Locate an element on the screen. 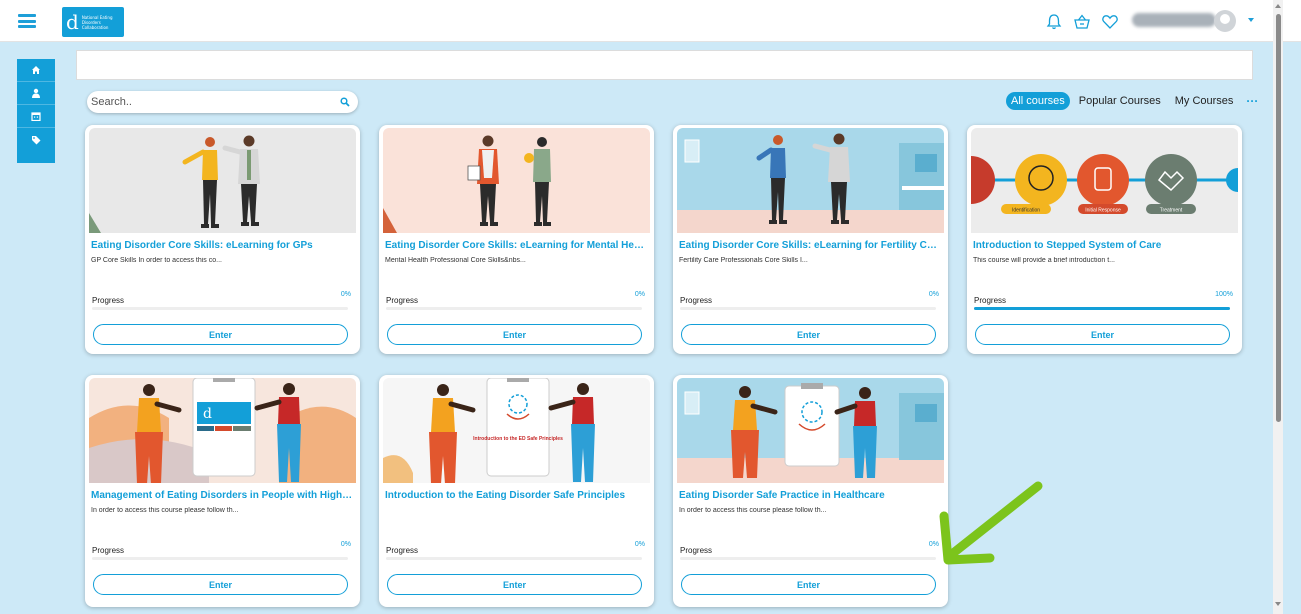  bell-icon is located at coordinates (1054, 22).